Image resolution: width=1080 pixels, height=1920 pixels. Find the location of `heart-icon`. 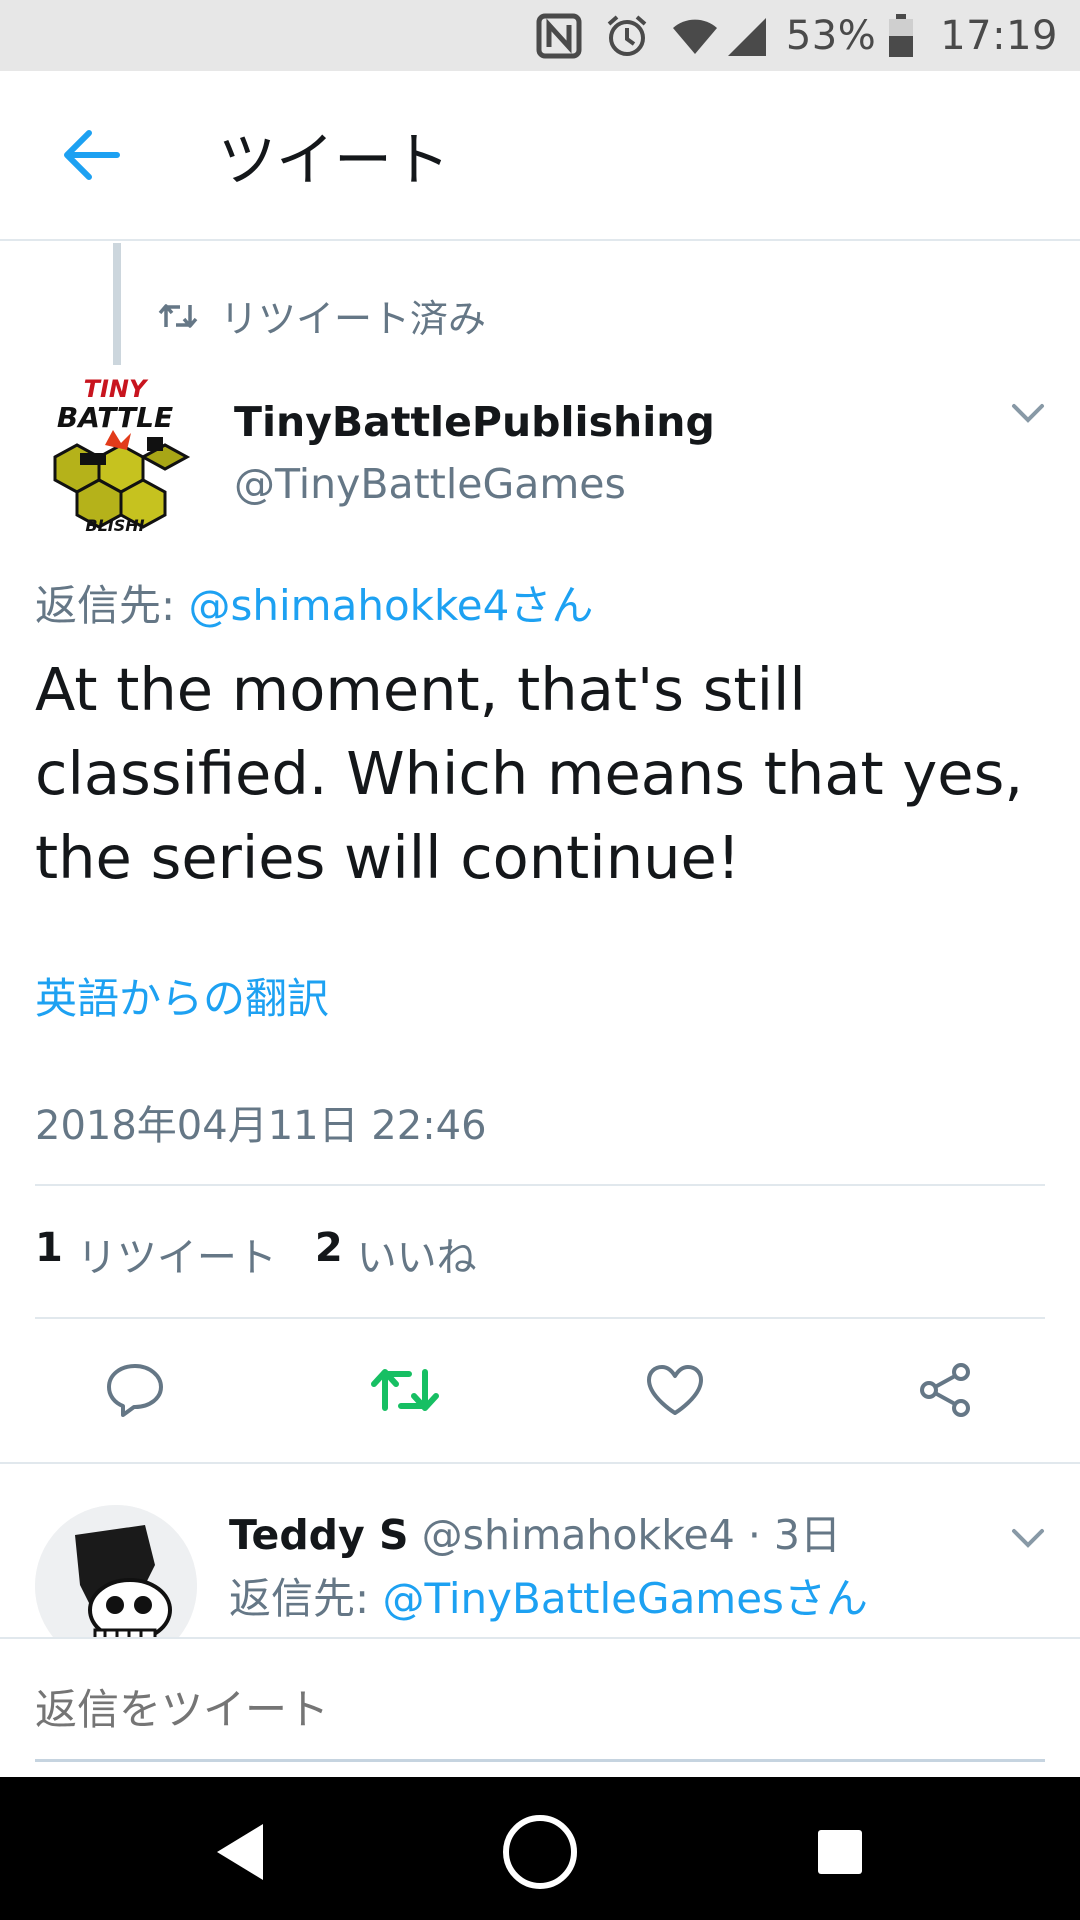

heart-icon is located at coordinates (675, 1390).